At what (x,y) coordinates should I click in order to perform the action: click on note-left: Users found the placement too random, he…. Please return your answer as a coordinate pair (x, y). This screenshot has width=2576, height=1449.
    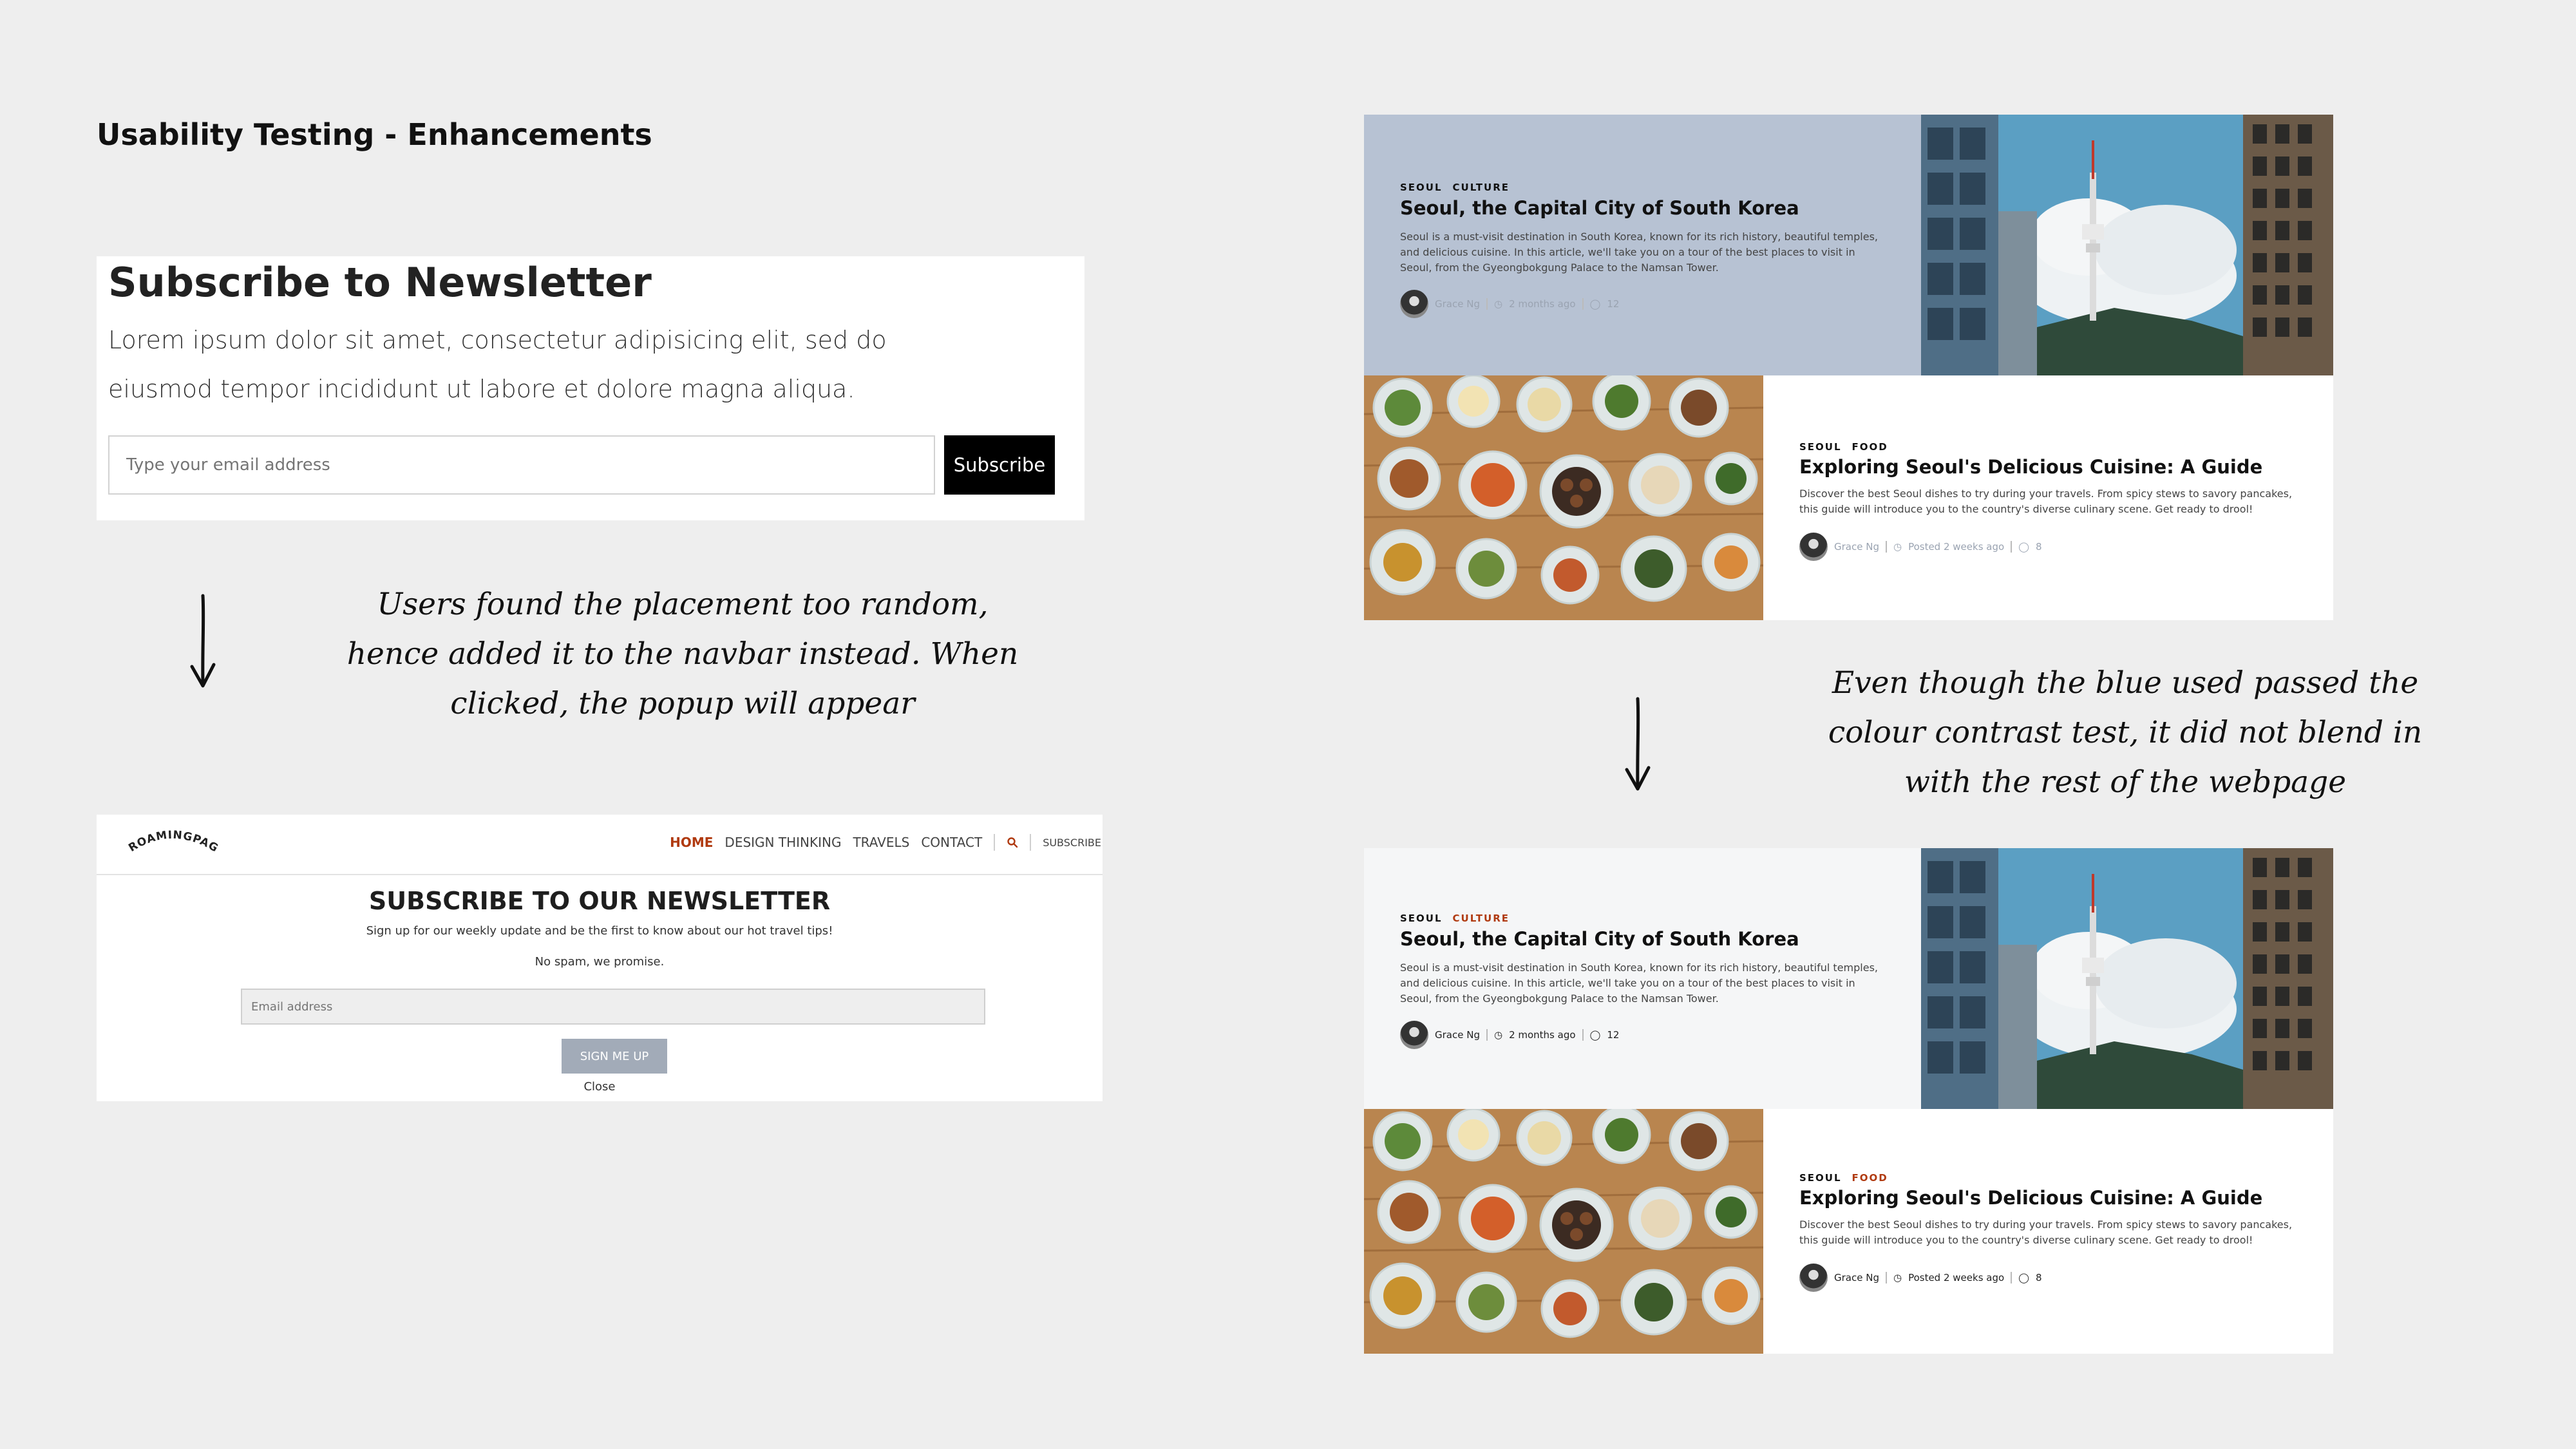
    Looking at the image, I should click on (683, 654).